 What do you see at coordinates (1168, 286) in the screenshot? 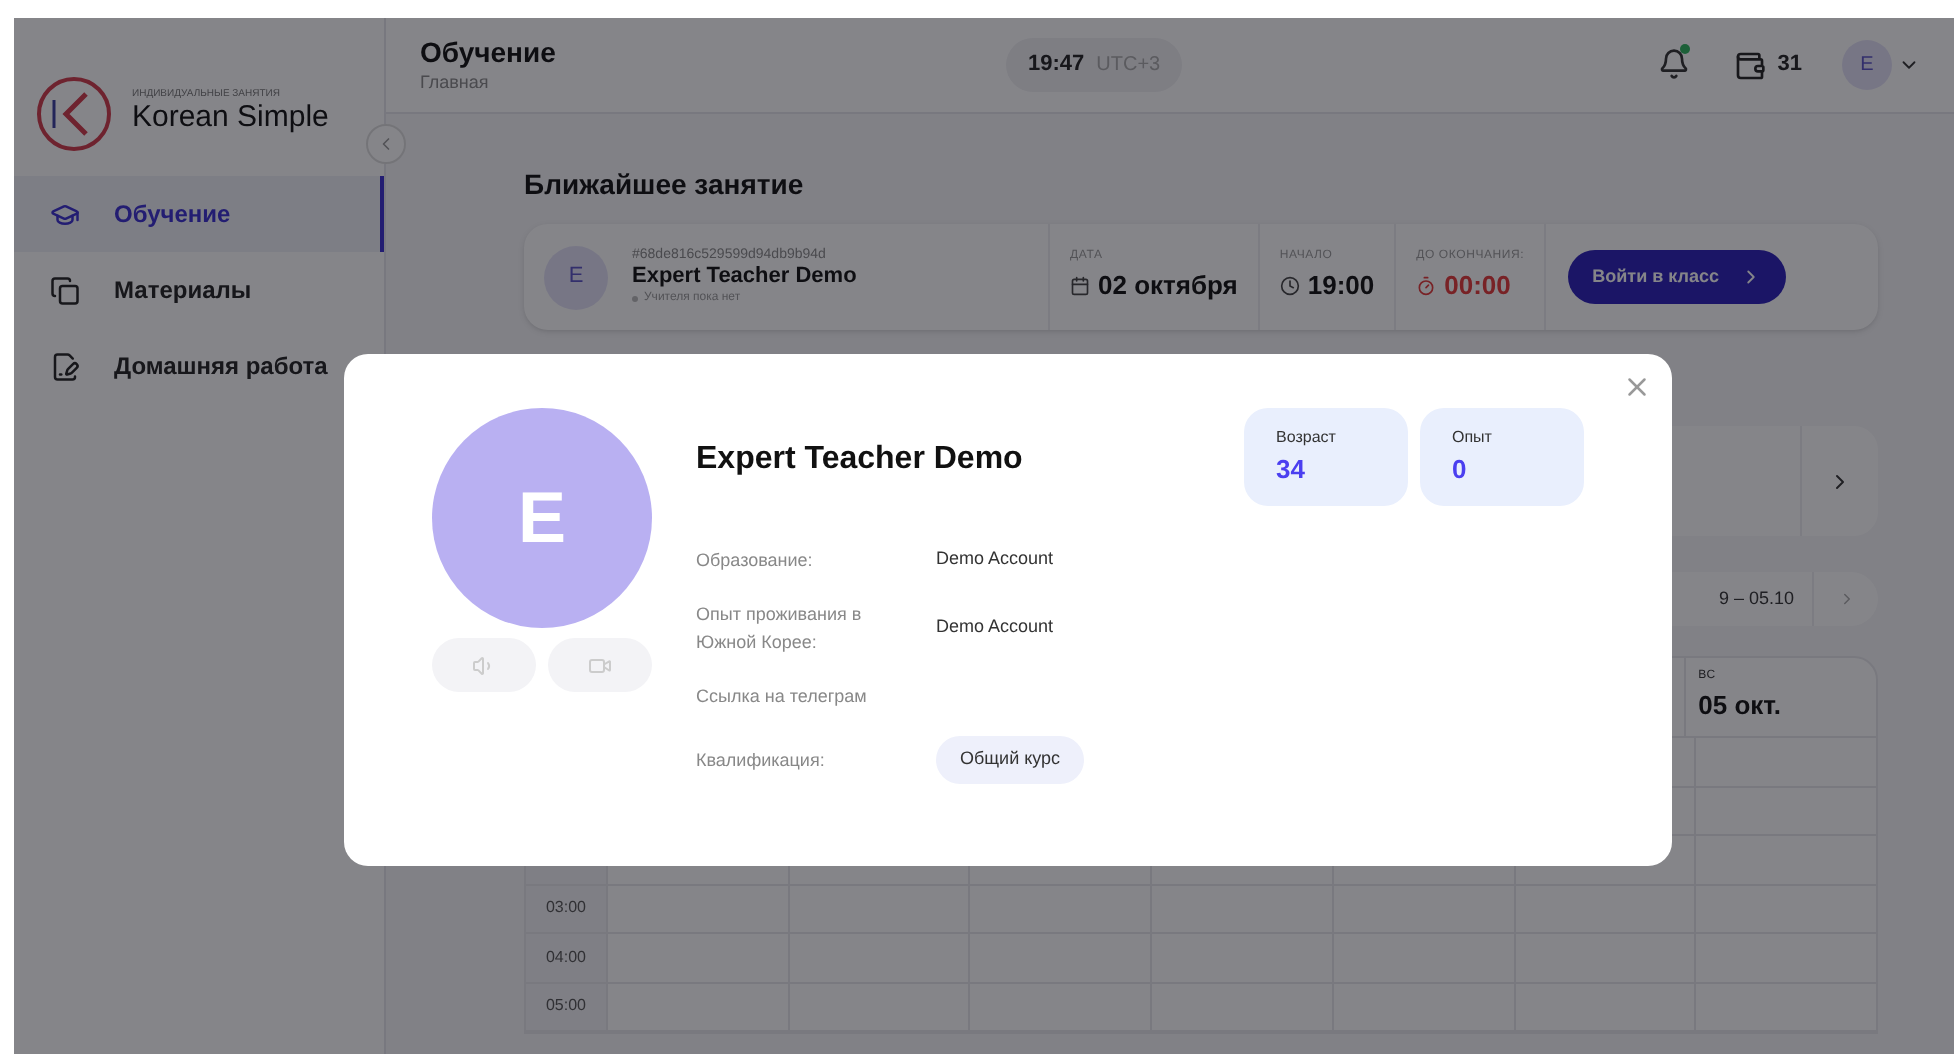
I see `field-value: 02 октября` at bounding box center [1168, 286].